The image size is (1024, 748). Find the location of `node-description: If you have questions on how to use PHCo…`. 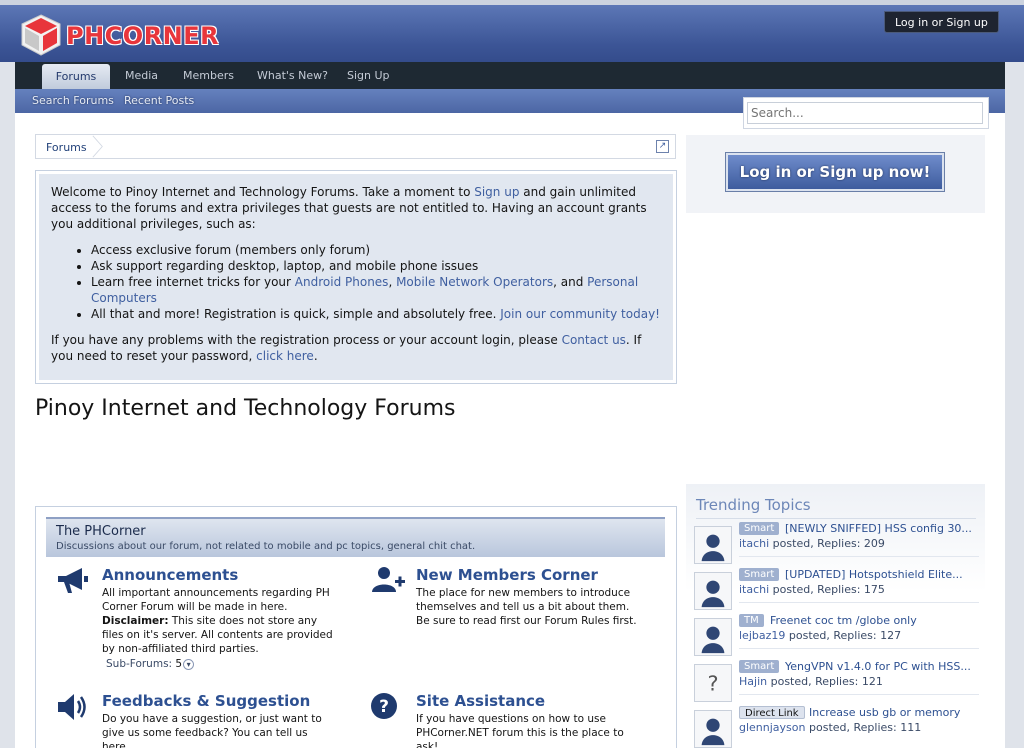

node-description: If you have questions on how to use PHCo… is located at coordinates (520, 730).